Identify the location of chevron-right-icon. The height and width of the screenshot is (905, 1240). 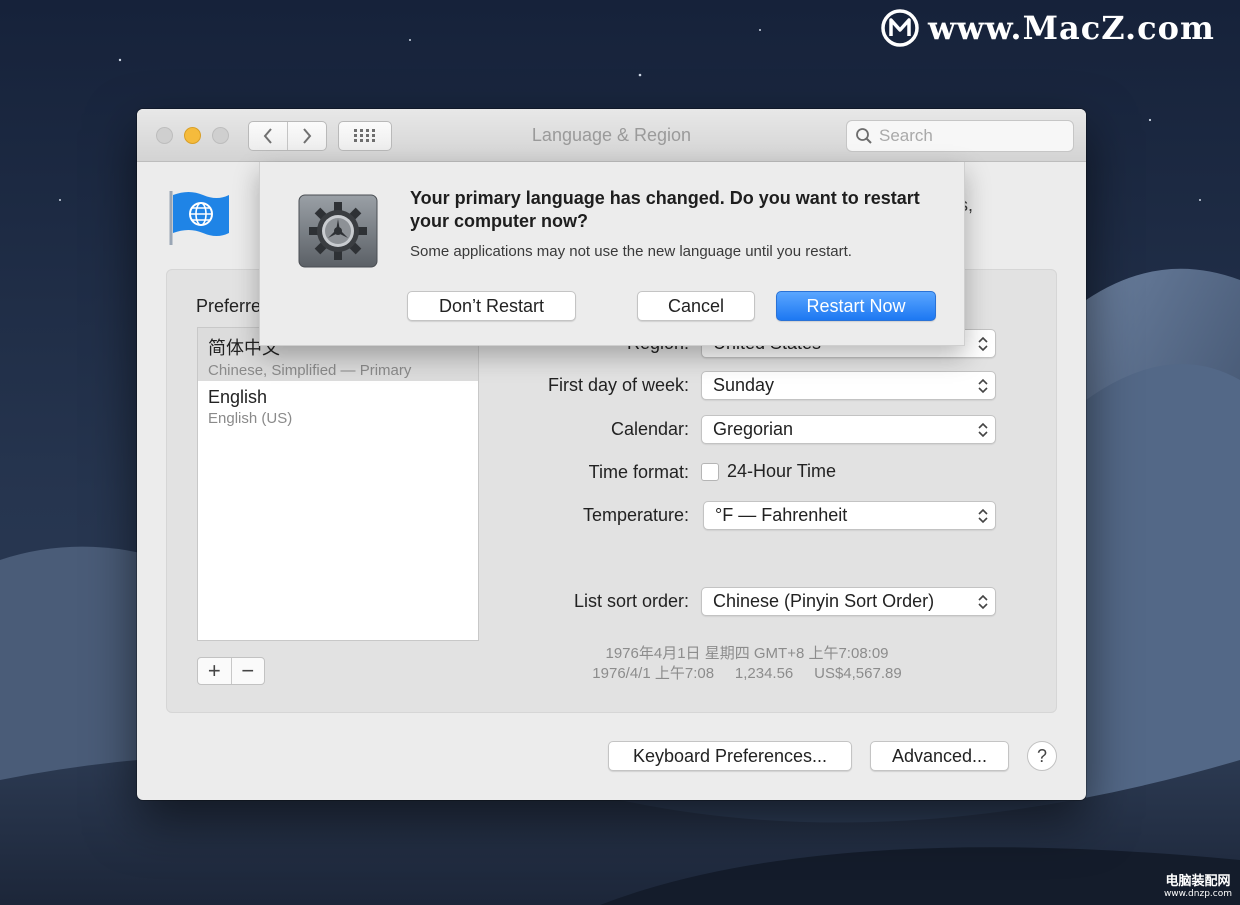
(307, 136).